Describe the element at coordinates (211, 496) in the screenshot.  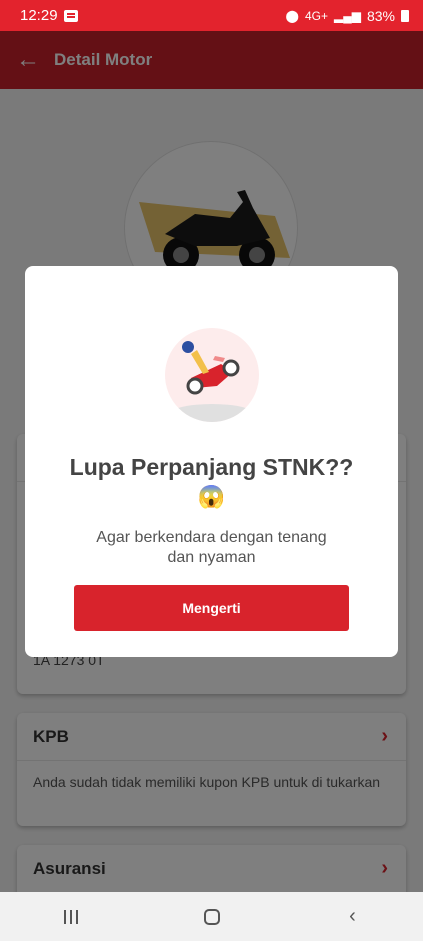
I see `scream-emoji-icon: 😱` at that location.